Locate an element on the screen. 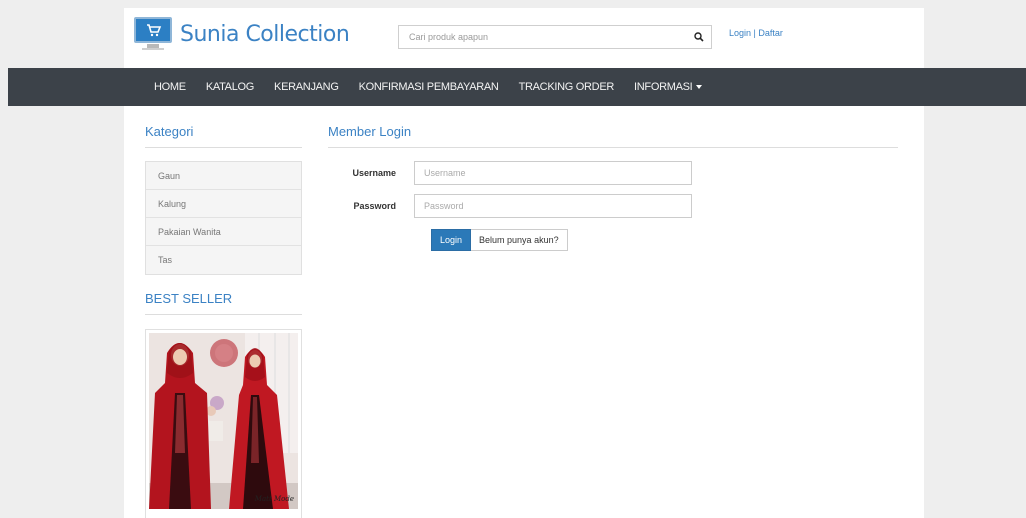 Image resolution: width=1026 pixels, height=518 pixels. search-box is located at coordinates (555, 37).